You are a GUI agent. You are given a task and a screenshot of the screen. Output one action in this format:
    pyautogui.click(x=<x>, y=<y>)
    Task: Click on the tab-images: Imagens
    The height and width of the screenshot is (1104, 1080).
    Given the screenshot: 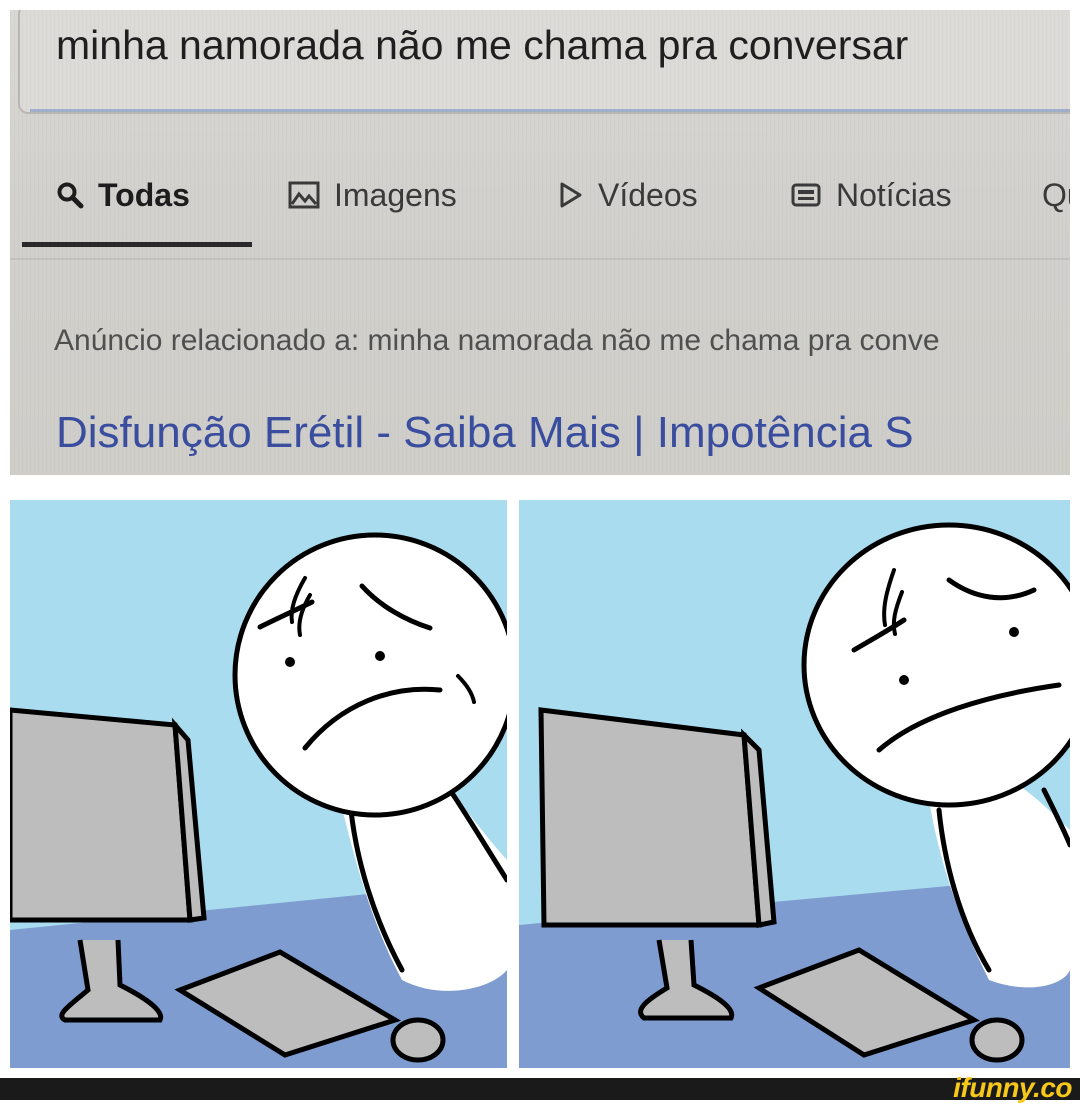 What is the action you would take?
    pyautogui.click(x=372, y=195)
    